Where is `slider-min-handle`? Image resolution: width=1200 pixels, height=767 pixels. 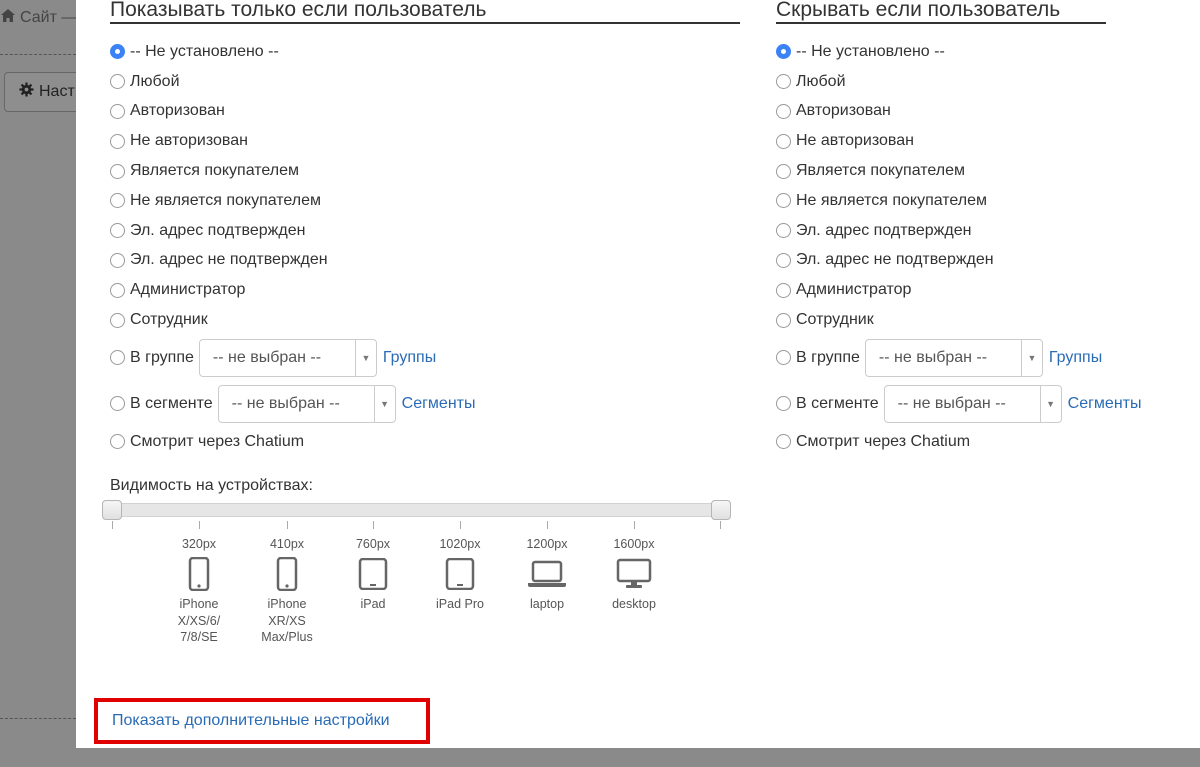
slider-min-handle is located at coordinates (112, 510).